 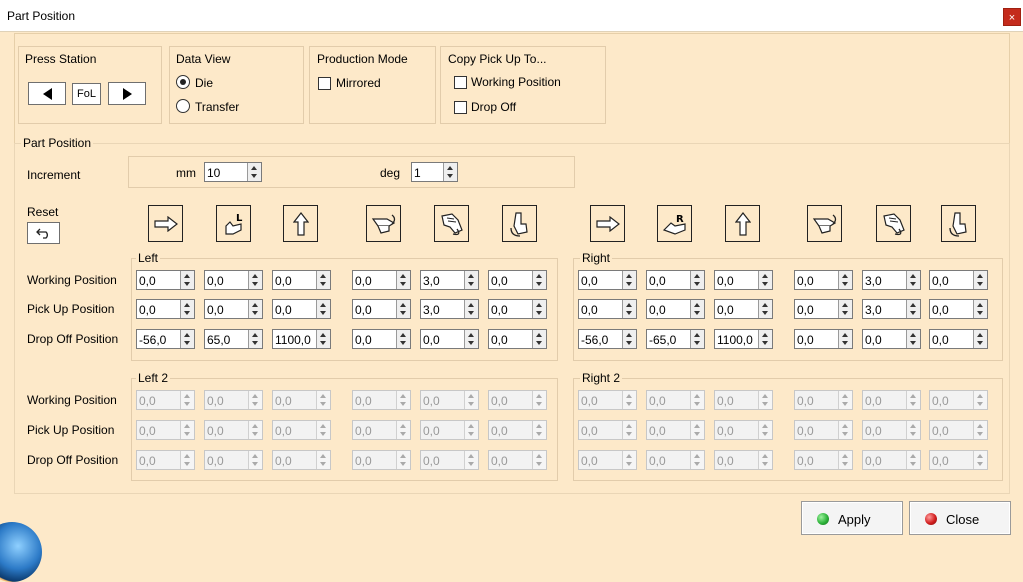 What do you see at coordinates (675, 280) in the screenshot?
I see `right-working-field-2: 0,0` at bounding box center [675, 280].